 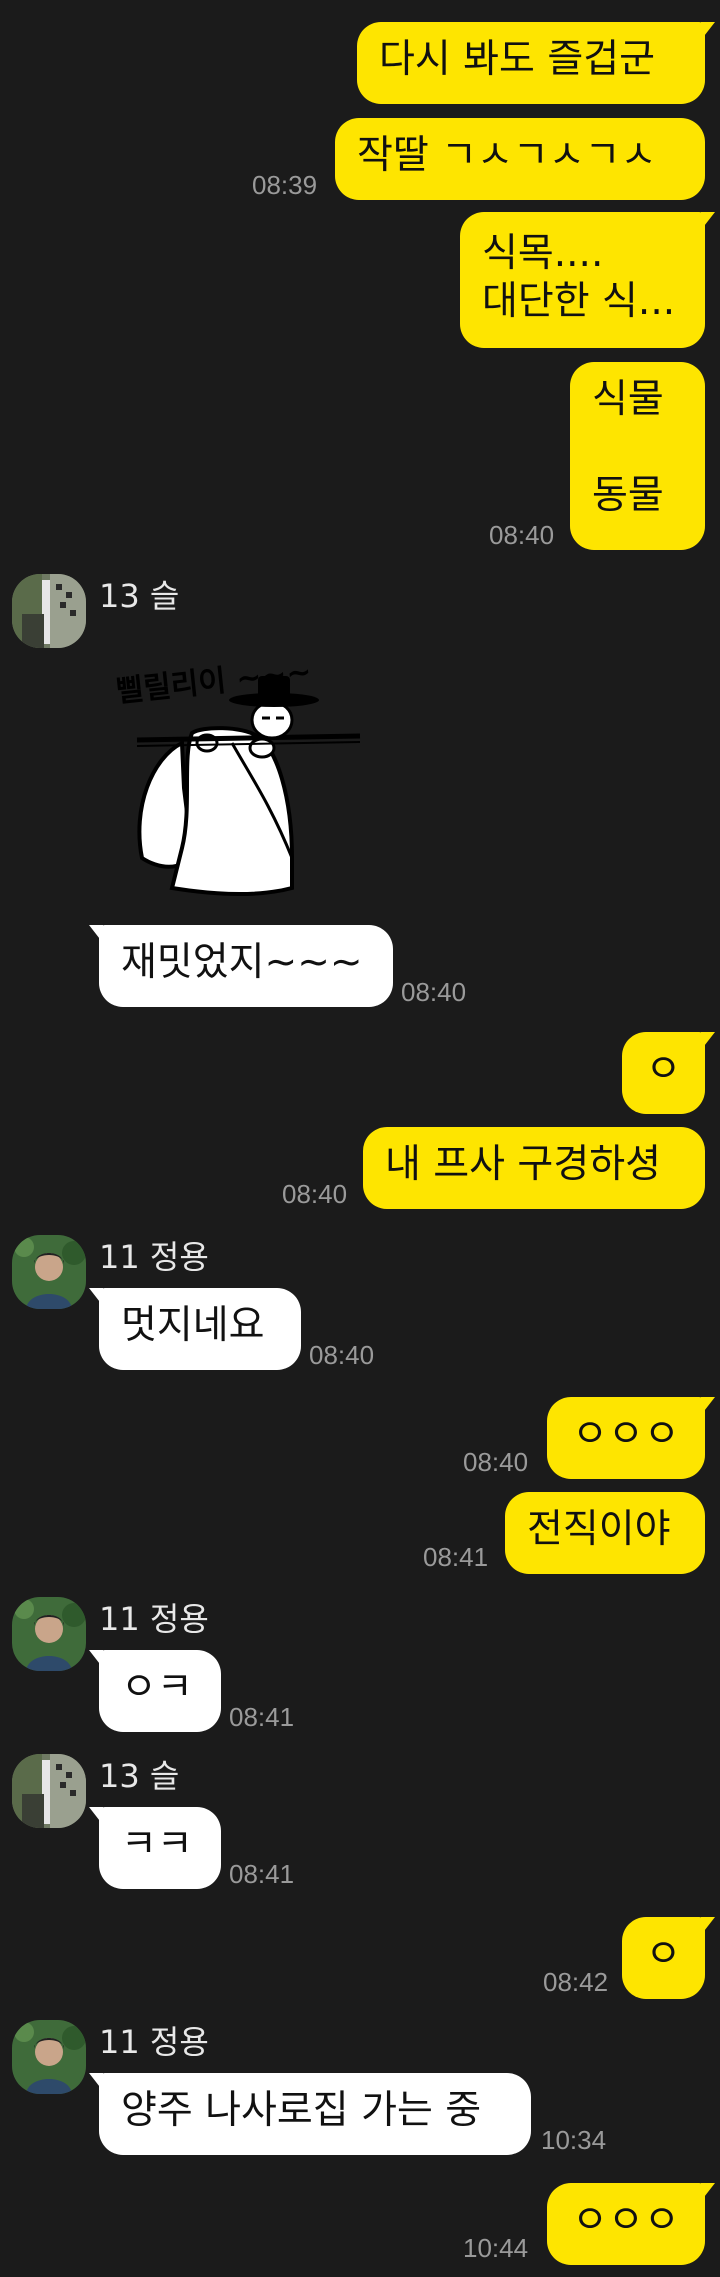 I want to click on message-bubble-mine: 식물 동물, so click(x=637, y=456).